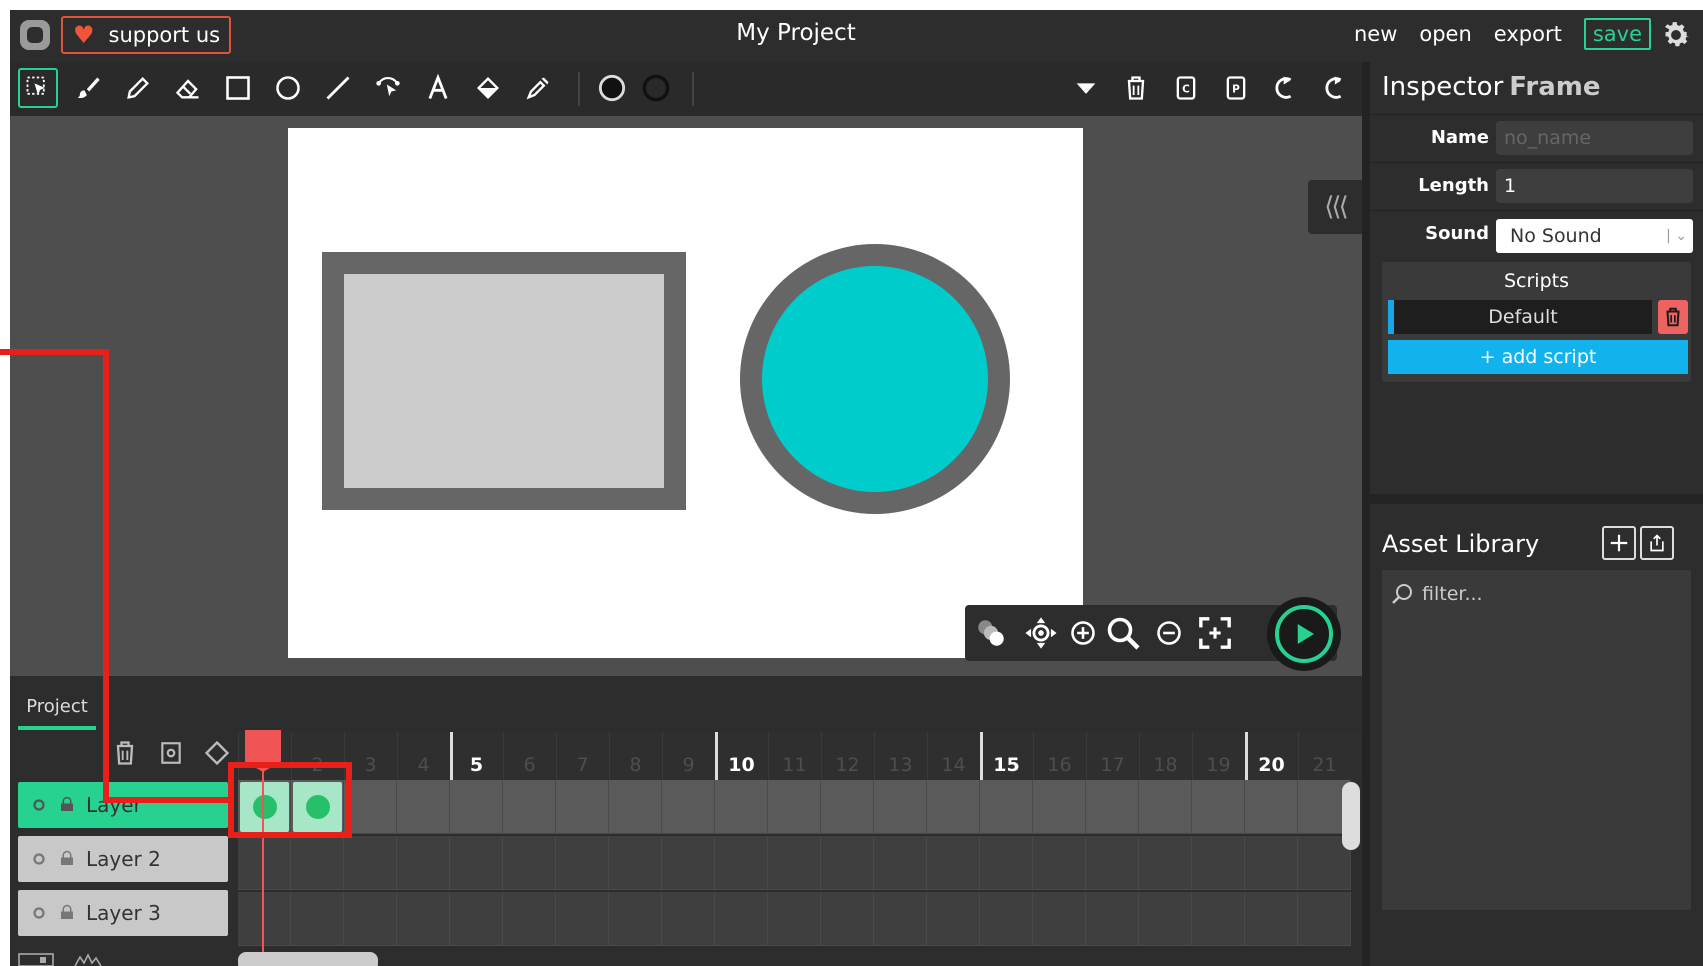 Image resolution: width=1703 pixels, height=966 pixels. What do you see at coordinates (138, 88) in the screenshot?
I see `pencil-icon` at bounding box center [138, 88].